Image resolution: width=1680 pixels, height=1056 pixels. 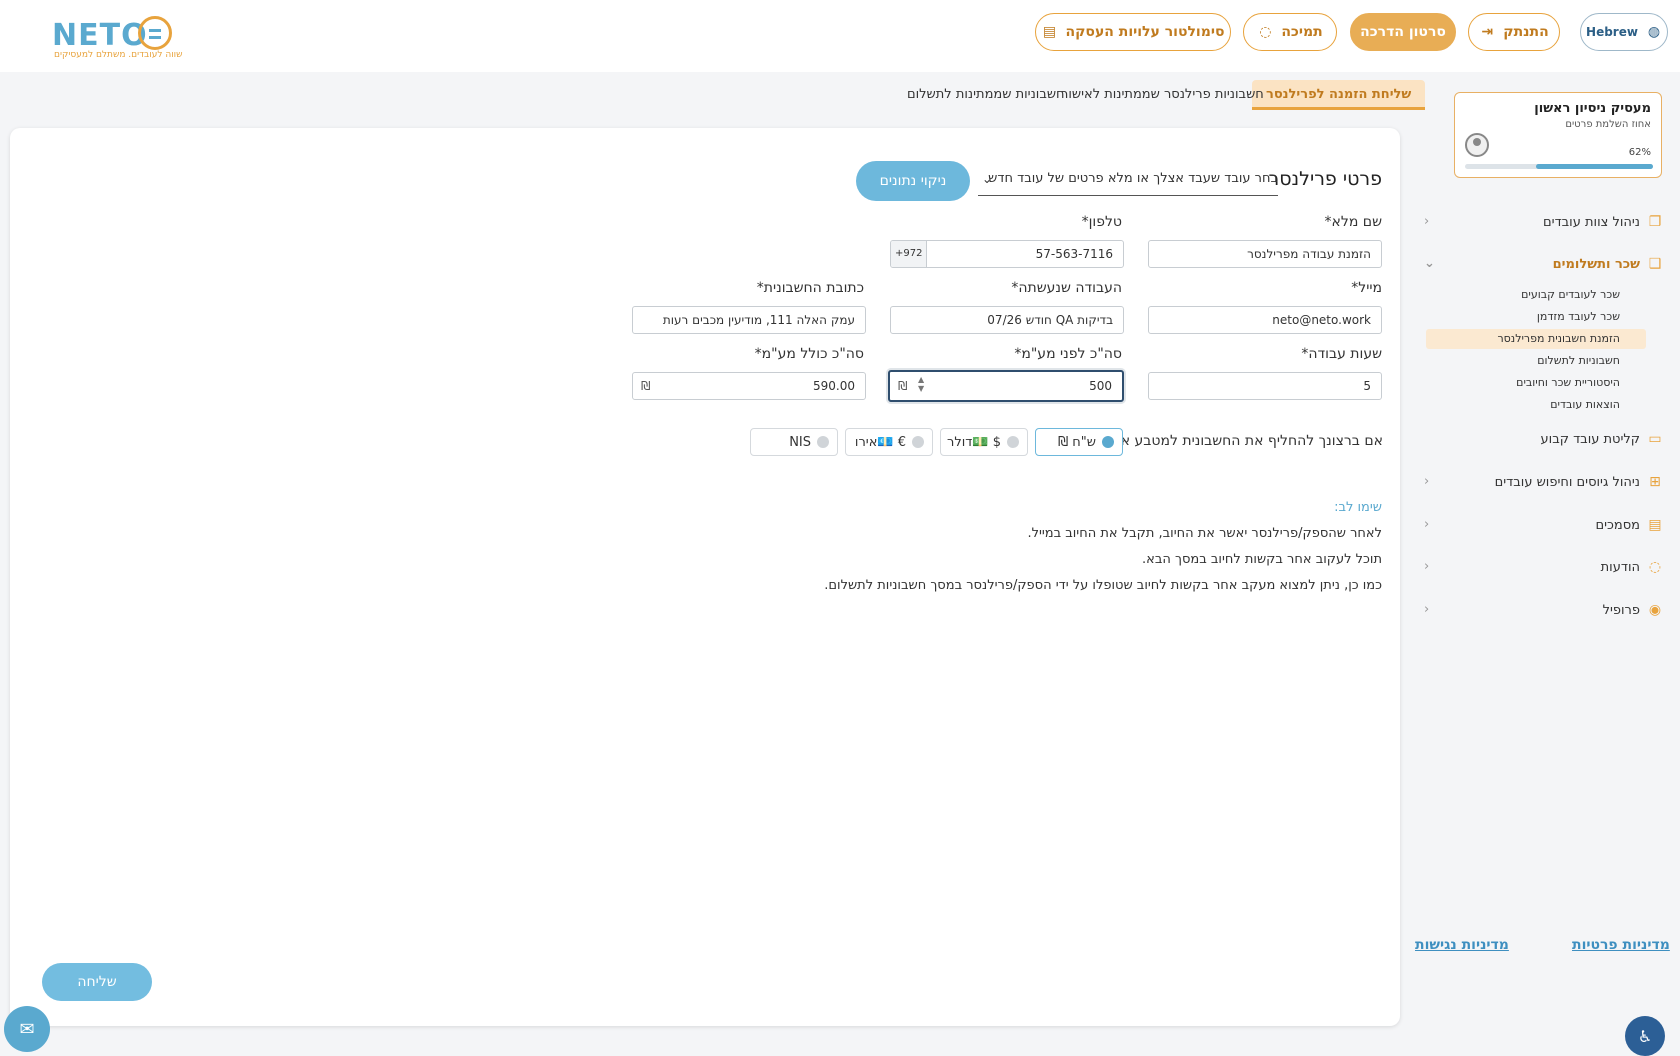 I want to click on sidebar-item-profile: ◉ פרופיל ‹, so click(x=1545, y=610).